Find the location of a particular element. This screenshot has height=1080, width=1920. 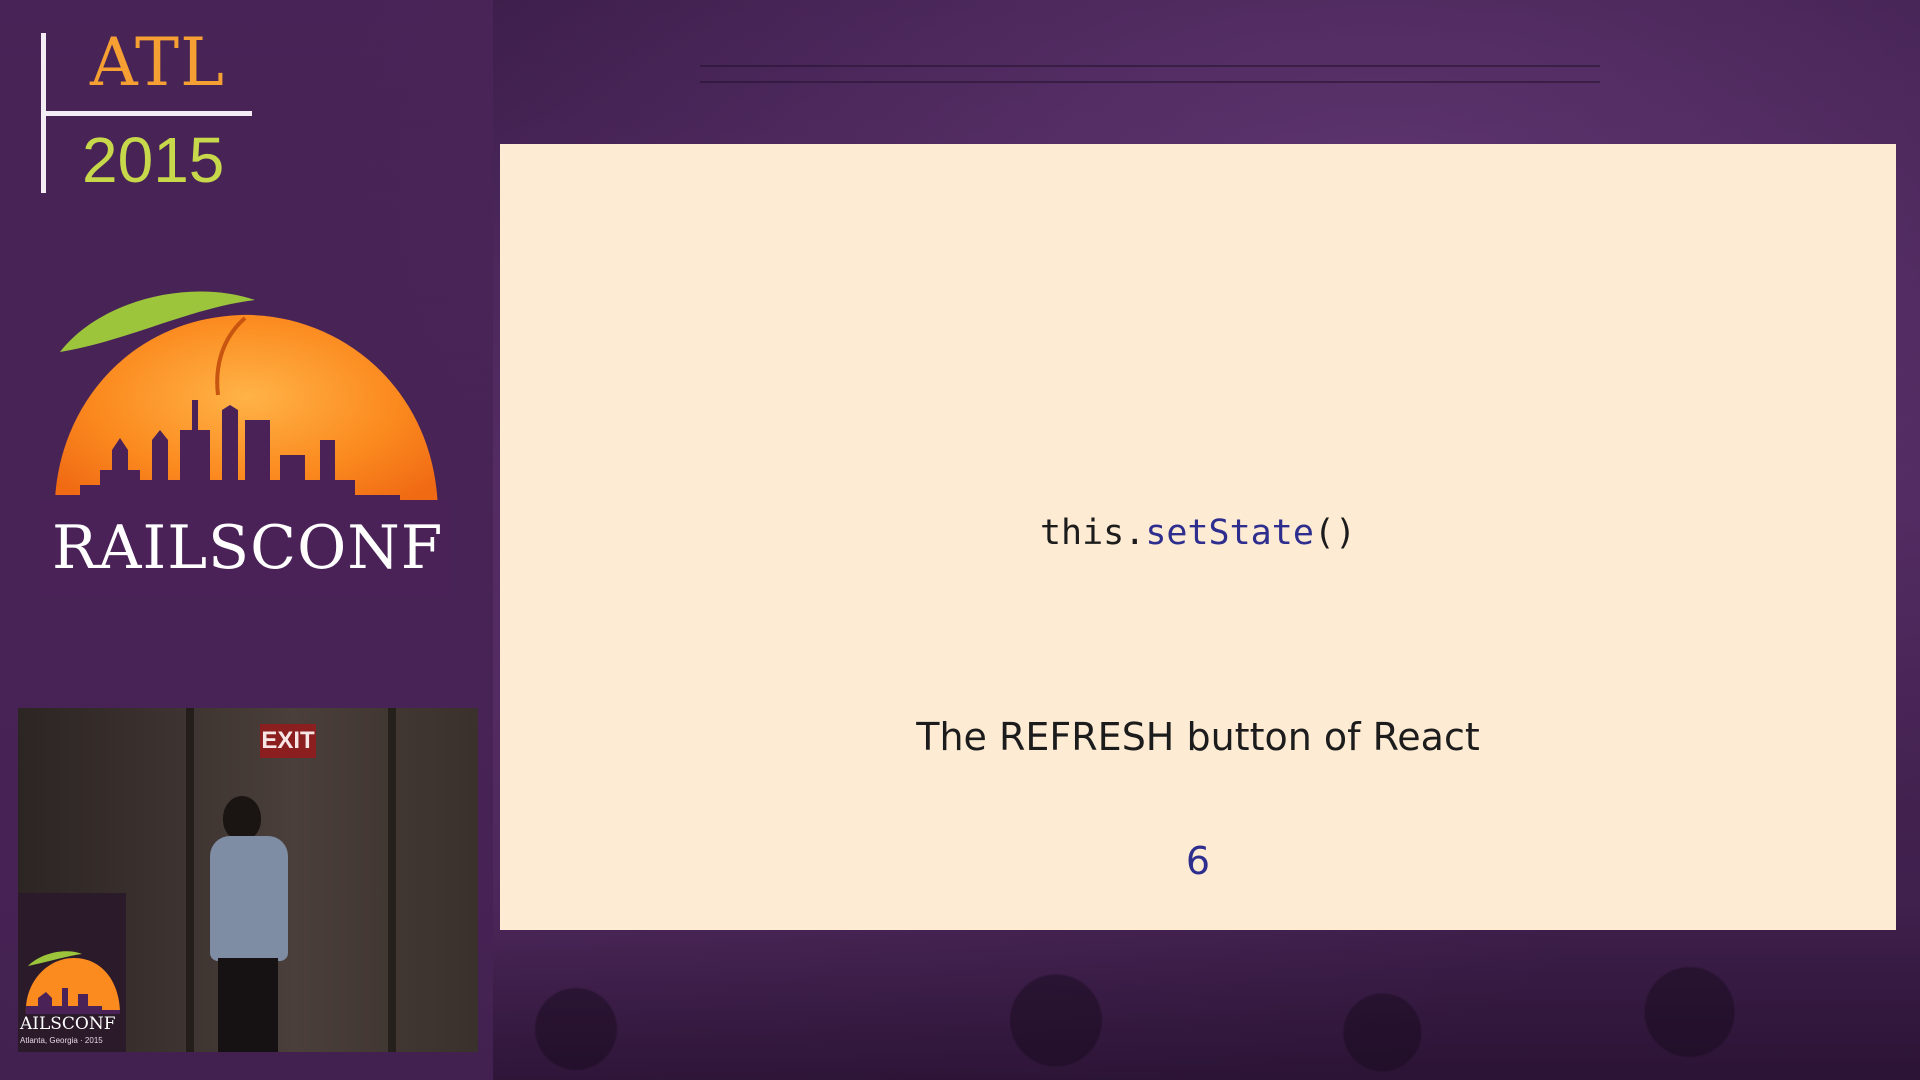

podium-subtitle: Atlanta, Georgia · 2015 is located at coordinates (61, 1040).